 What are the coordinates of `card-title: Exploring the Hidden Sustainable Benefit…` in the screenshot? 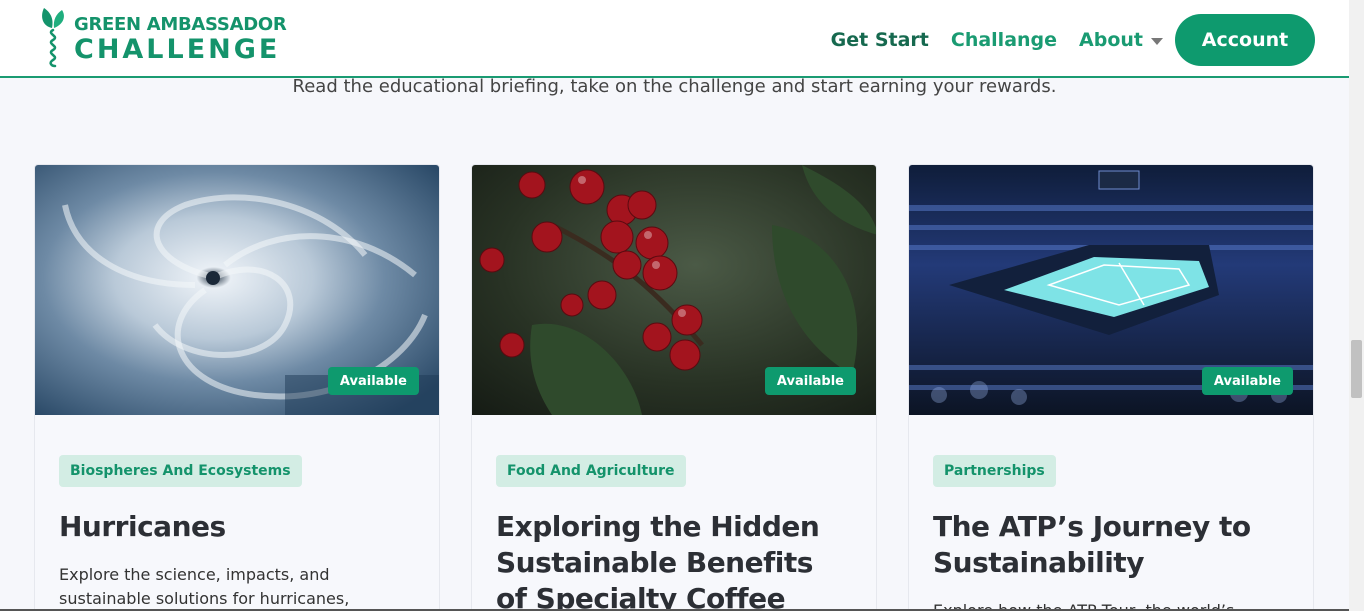 It's located at (674, 560).